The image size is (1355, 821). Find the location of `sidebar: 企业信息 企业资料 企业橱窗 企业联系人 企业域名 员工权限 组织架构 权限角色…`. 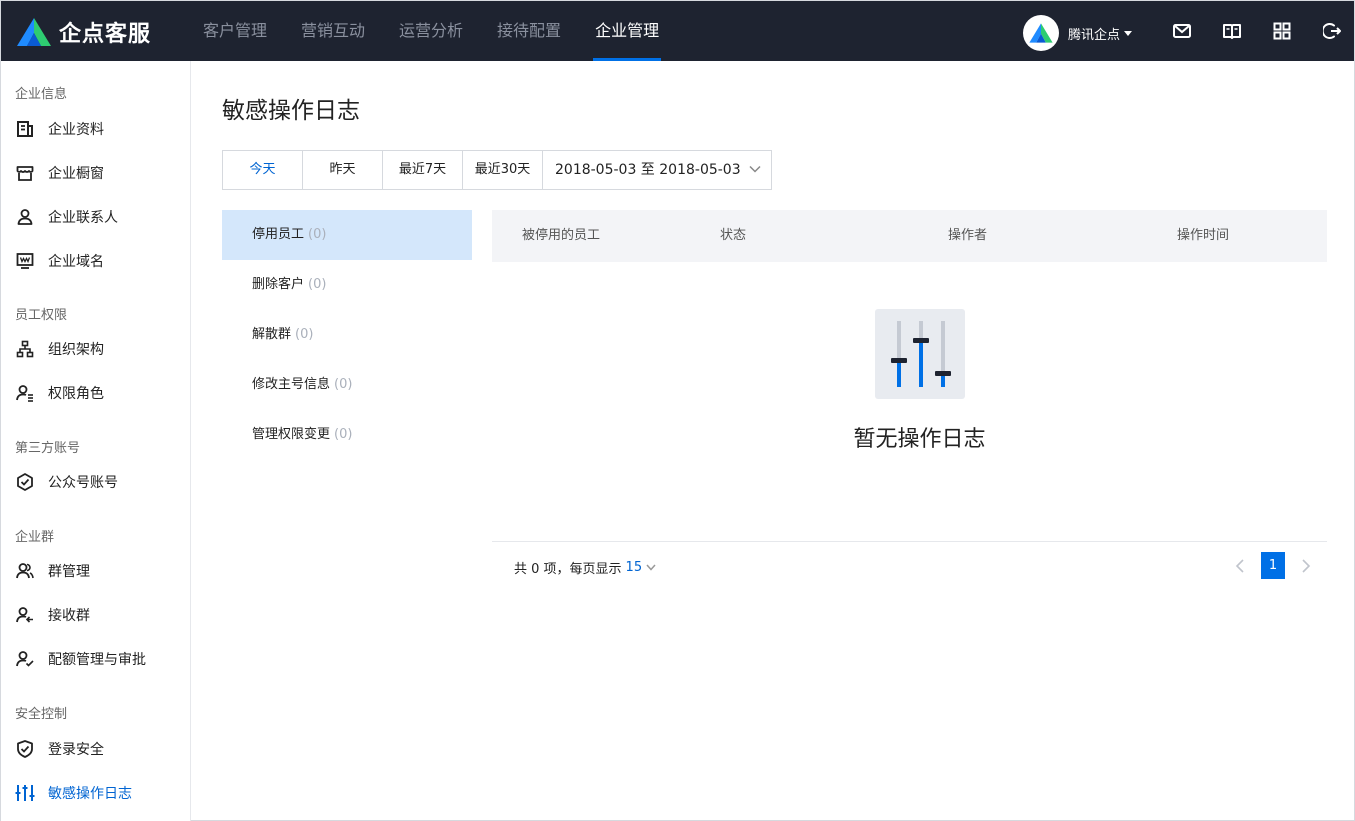

sidebar: 企业信息 企业资料 企业橱窗 企业联系人 企业域名 员工权限 组织架构 权限角色… is located at coordinates (96, 441).